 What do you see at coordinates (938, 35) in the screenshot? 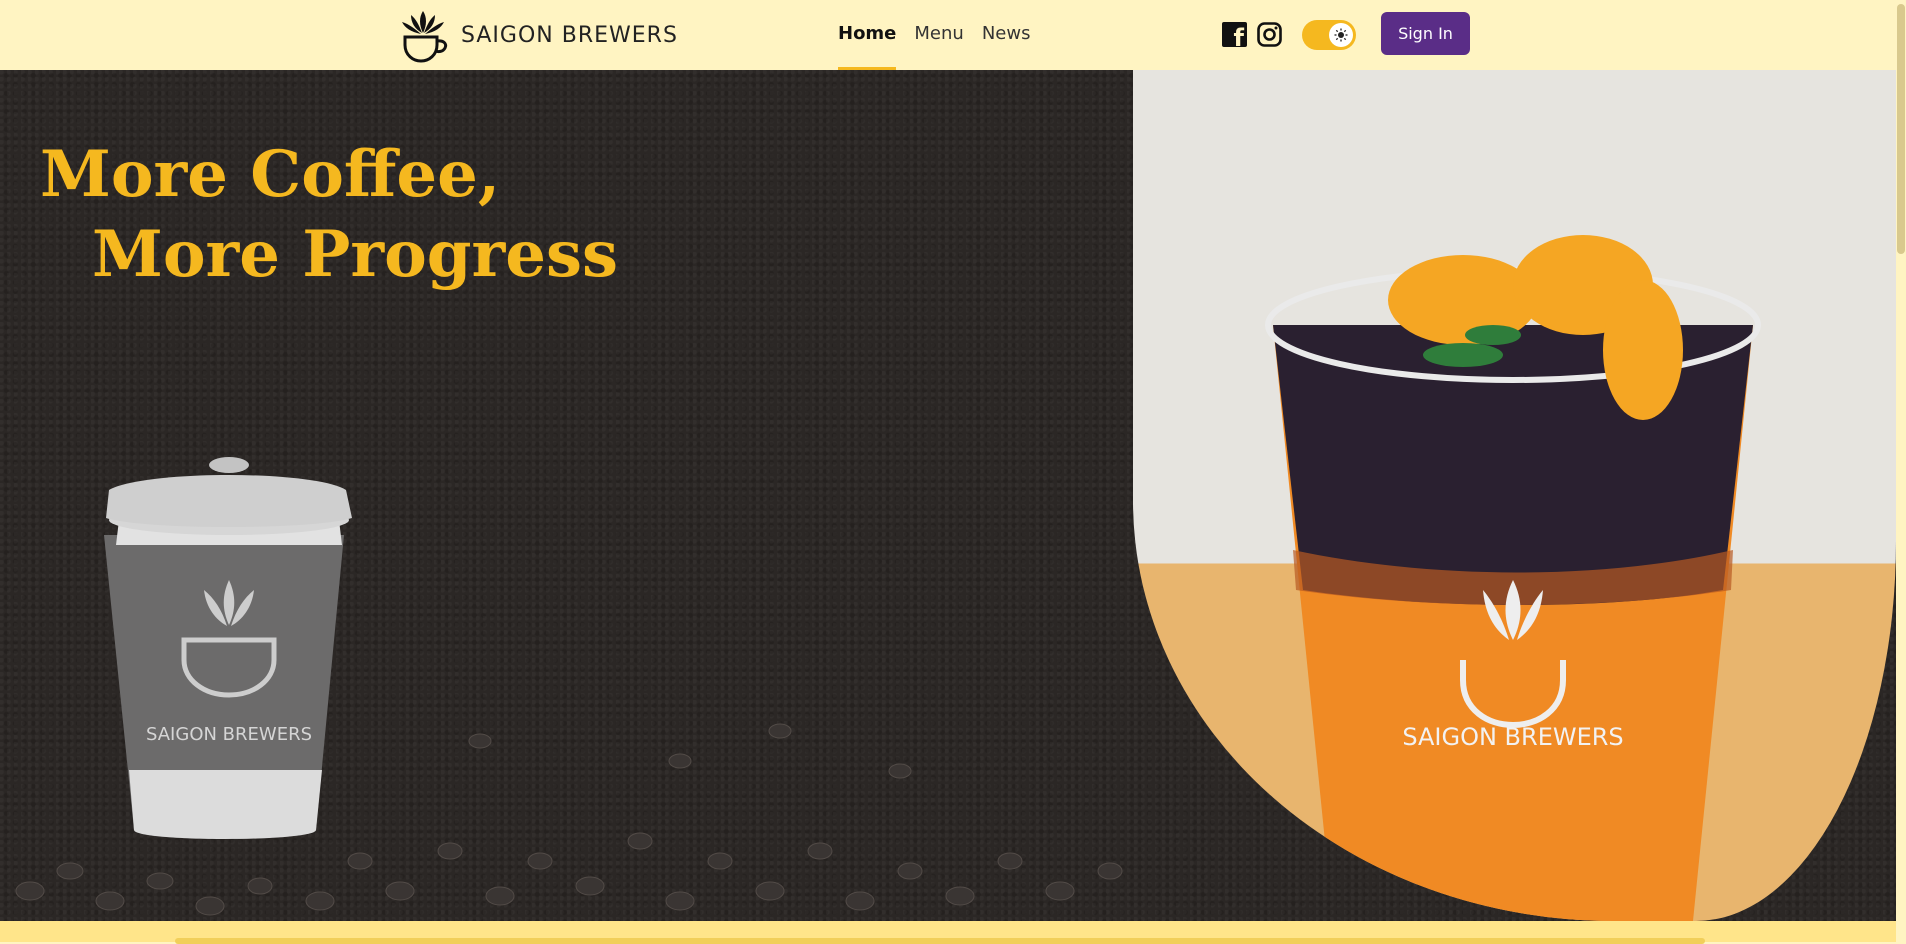
I see `nav-menu: Menu` at bounding box center [938, 35].